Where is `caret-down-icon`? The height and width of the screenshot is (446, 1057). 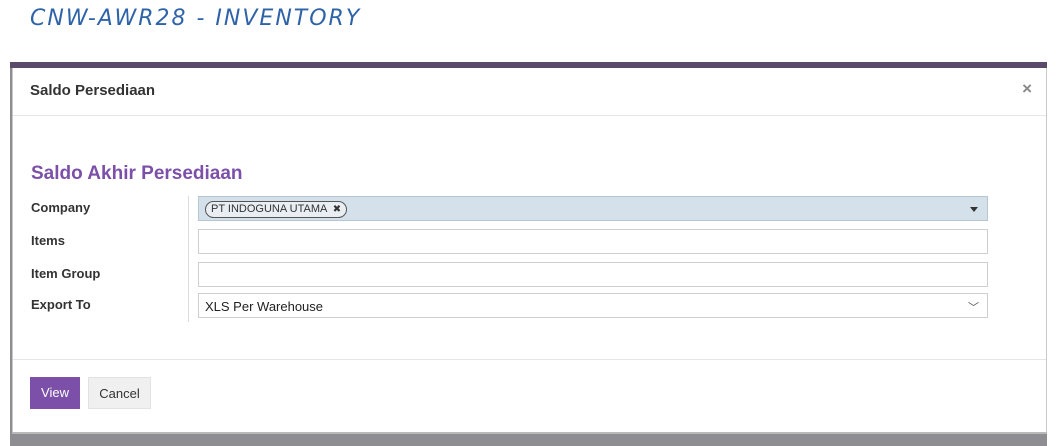
caret-down-icon is located at coordinates (974, 209).